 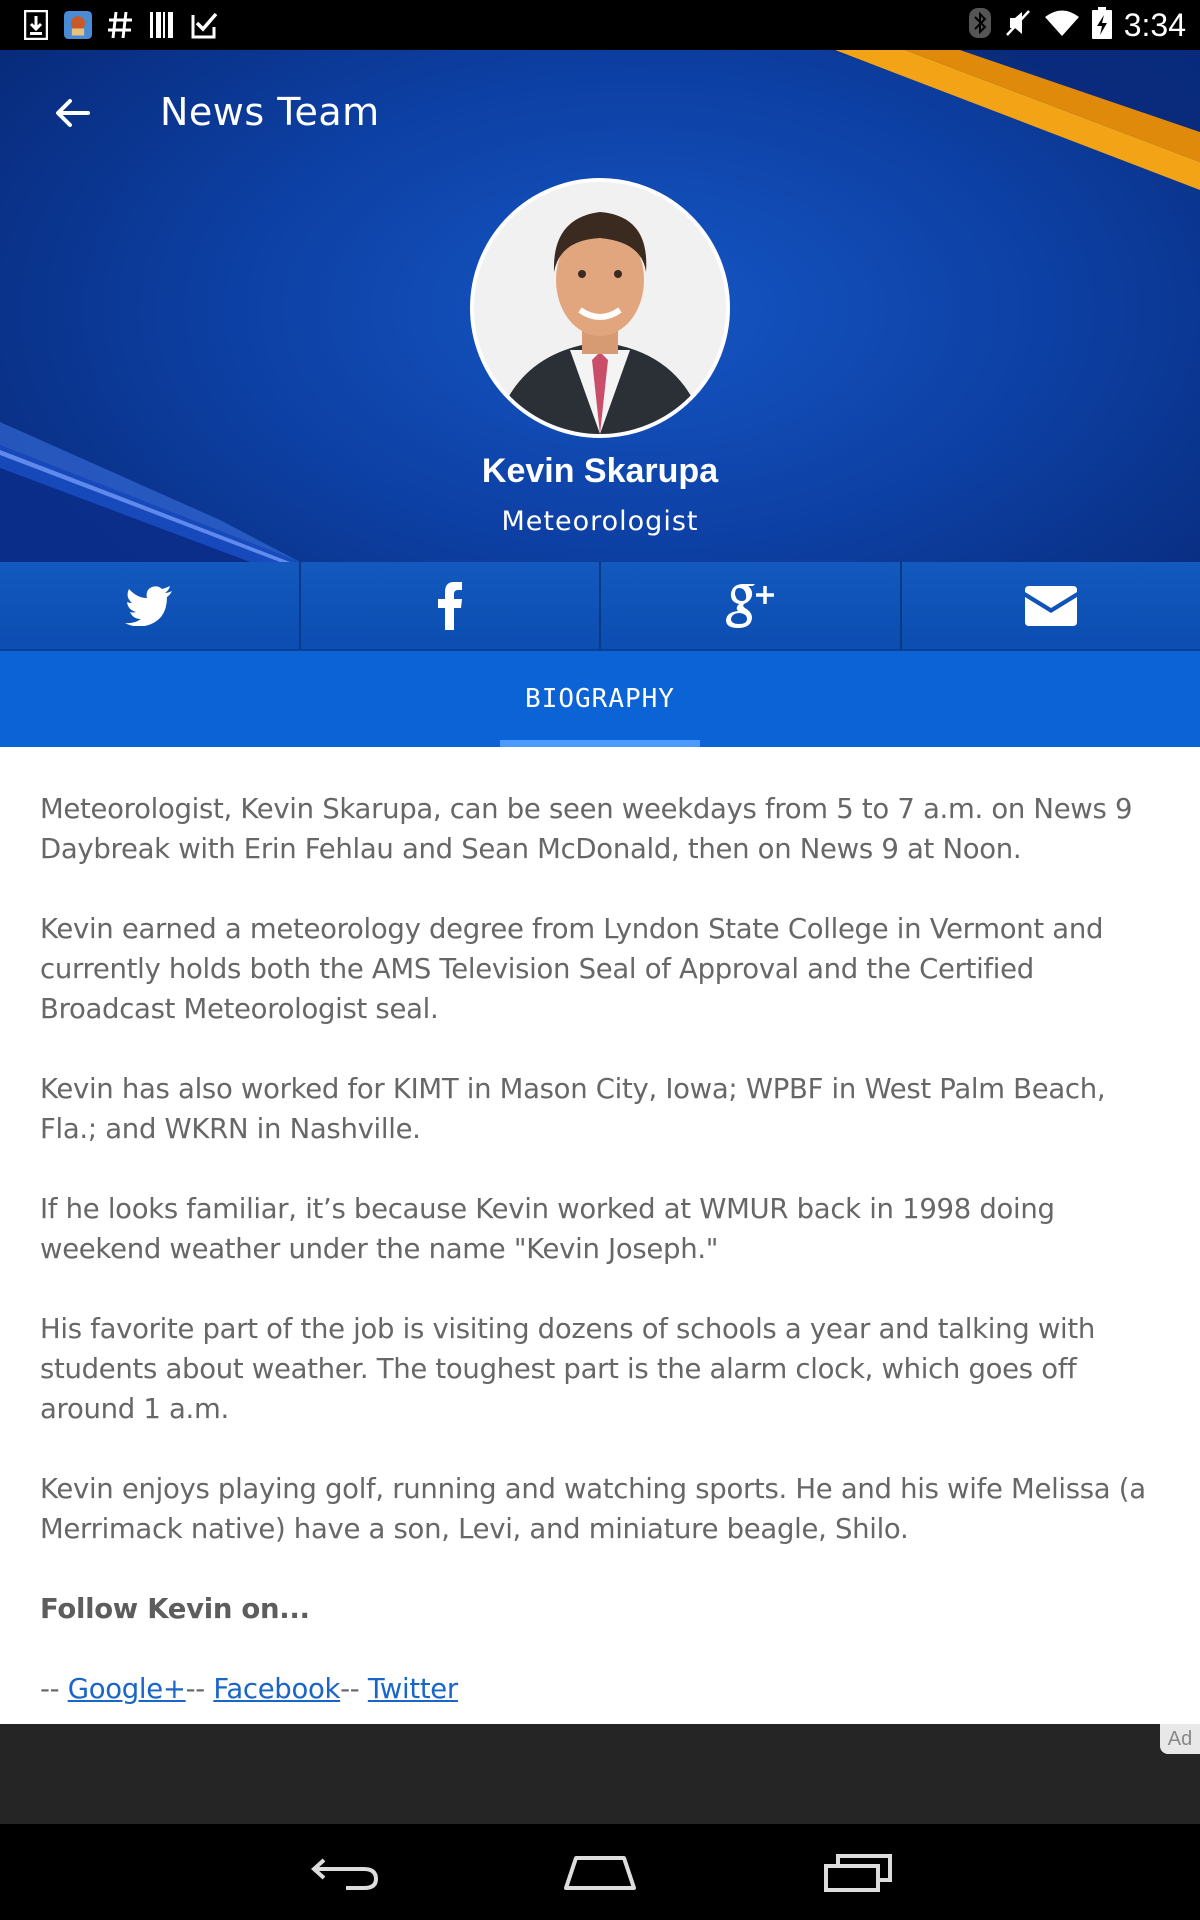 I want to click on twitter-icon, so click(x=149, y=605).